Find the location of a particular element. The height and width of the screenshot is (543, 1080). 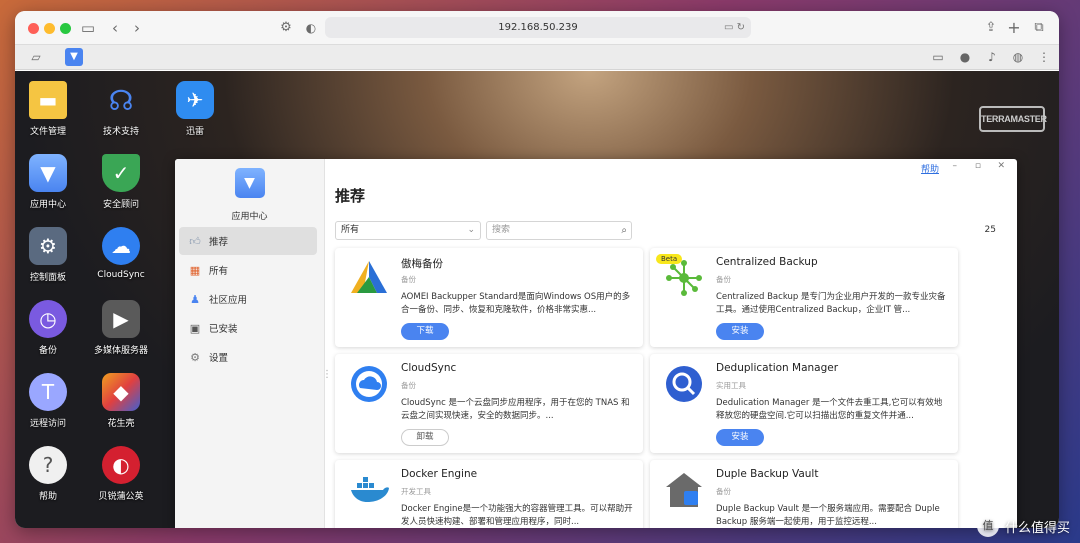

shield-icon: ✓ is located at coordinates (121, 173).